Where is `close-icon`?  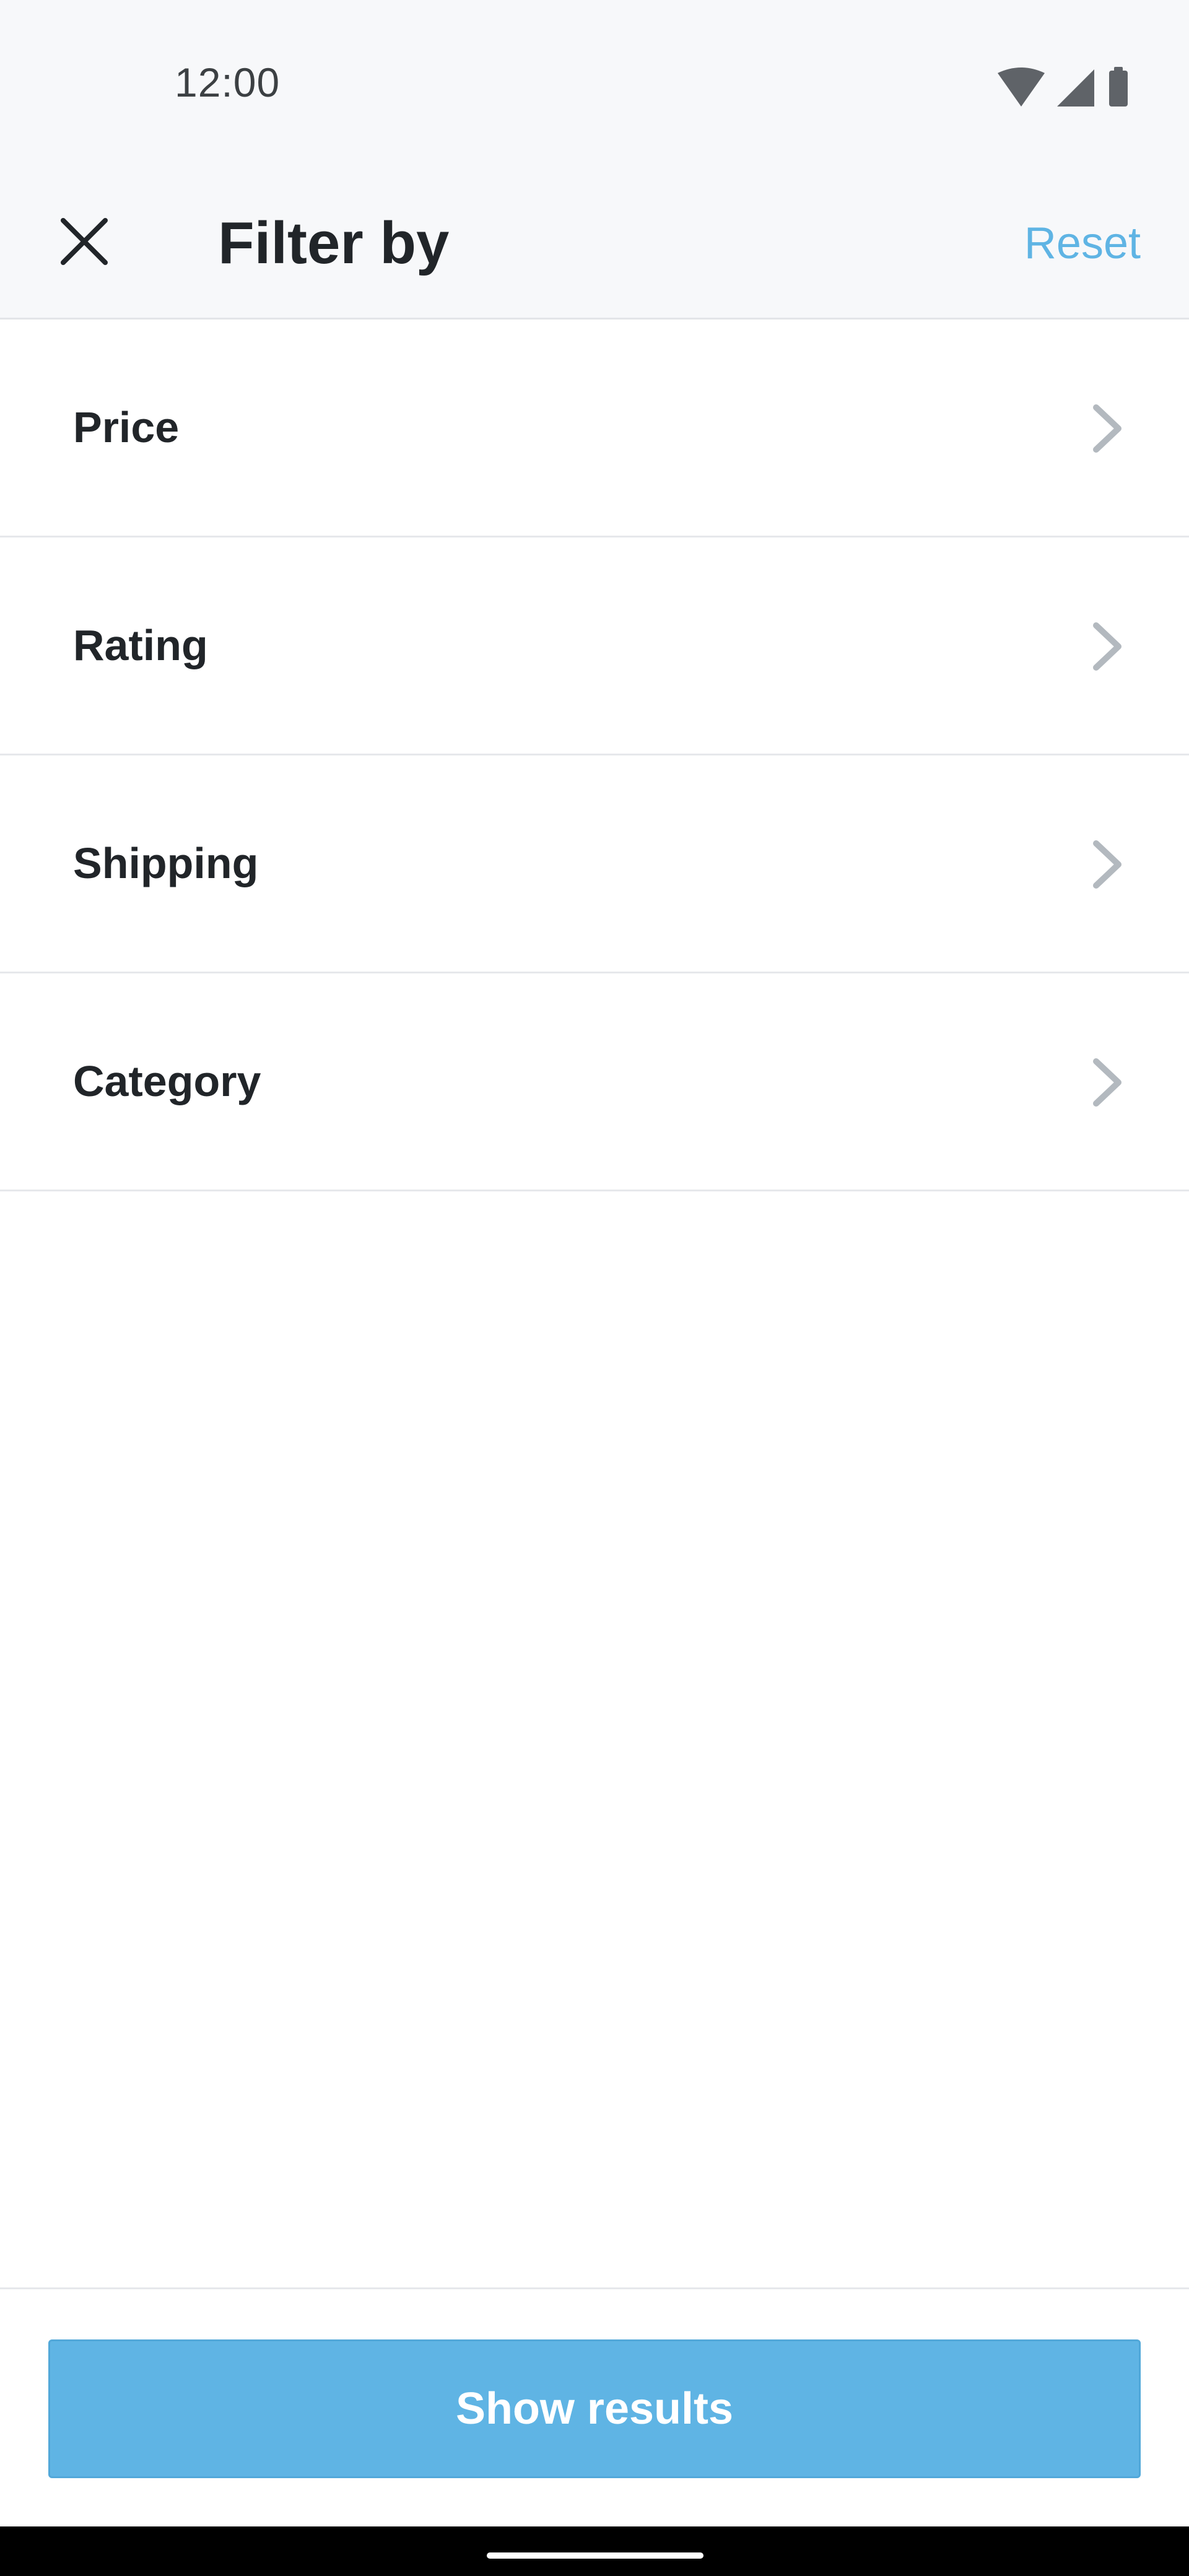
close-icon is located at coordinates (84, 241).